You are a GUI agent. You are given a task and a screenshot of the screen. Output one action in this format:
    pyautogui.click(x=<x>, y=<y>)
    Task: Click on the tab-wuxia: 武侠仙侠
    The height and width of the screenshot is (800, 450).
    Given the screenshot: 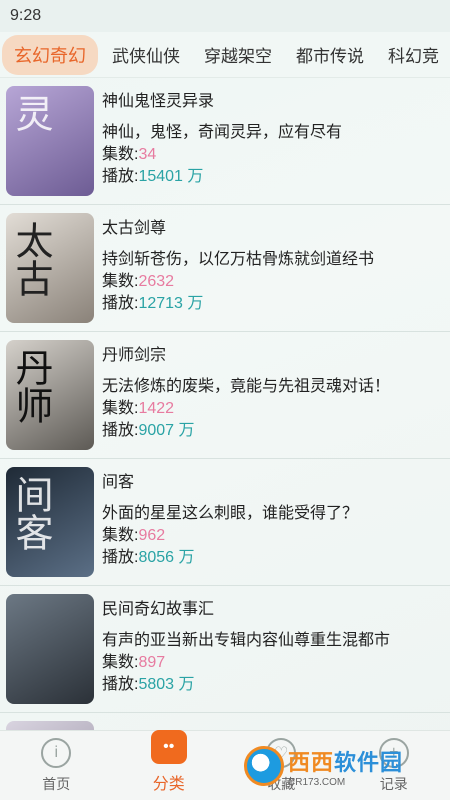 What is the action you would take?
    pyautogui.click(x=146, y=54)
    